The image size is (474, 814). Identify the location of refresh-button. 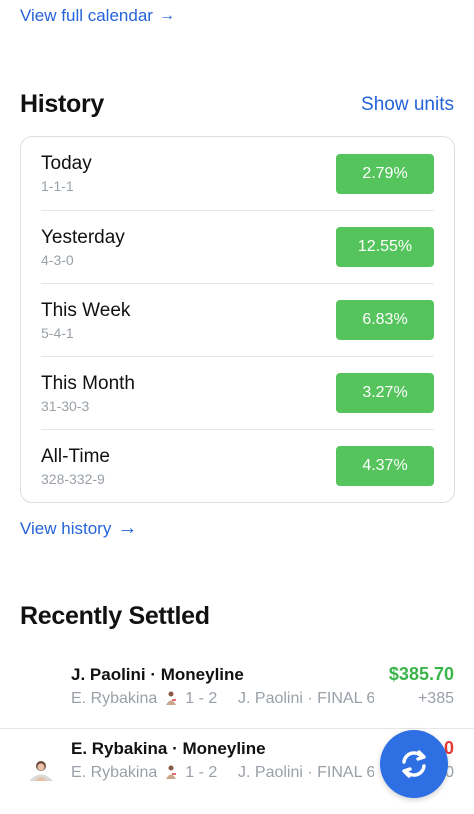
(414, 764).